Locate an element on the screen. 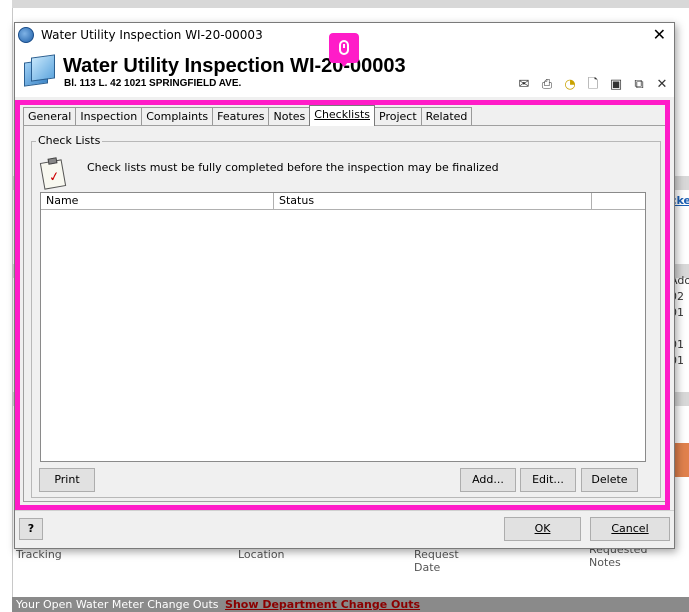 The width and height of the screenshot is (689, 612). tab-checklists: Checklists is located at coordinates (342, 115).